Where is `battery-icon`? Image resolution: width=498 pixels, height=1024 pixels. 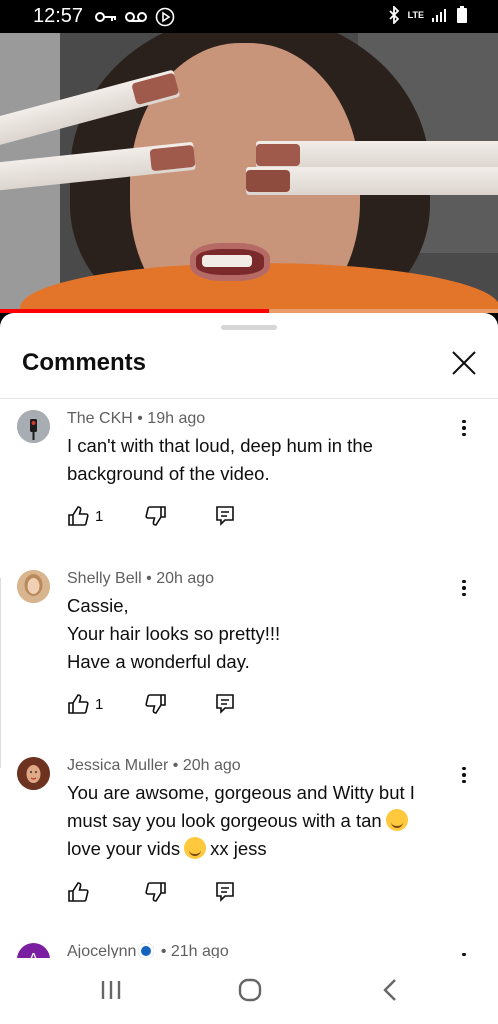
battery-icon is located at coordinates (462, 15).